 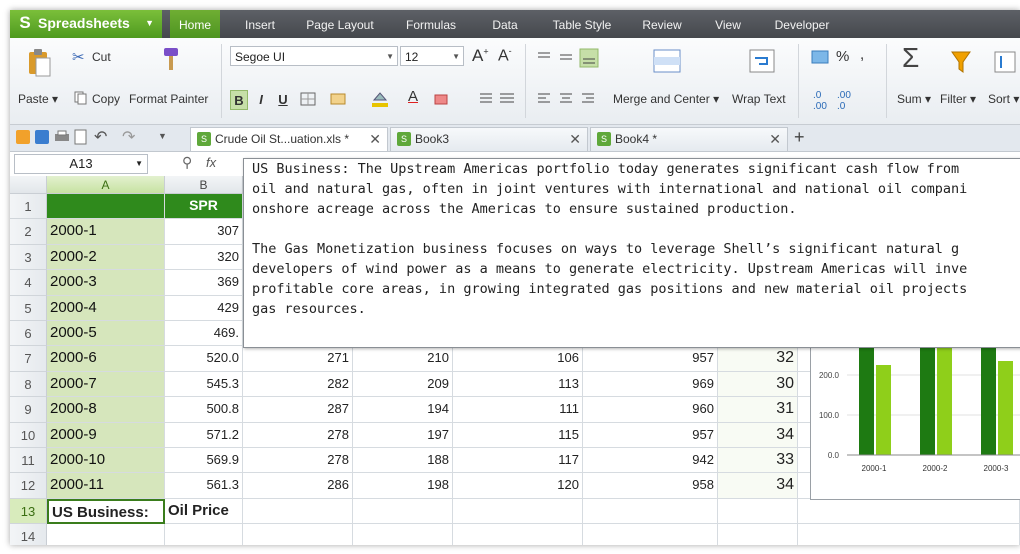 What do you see at coordinates (821, 57) in the screenshot?
I see `currency-icon` at bounding box center [821, 57].